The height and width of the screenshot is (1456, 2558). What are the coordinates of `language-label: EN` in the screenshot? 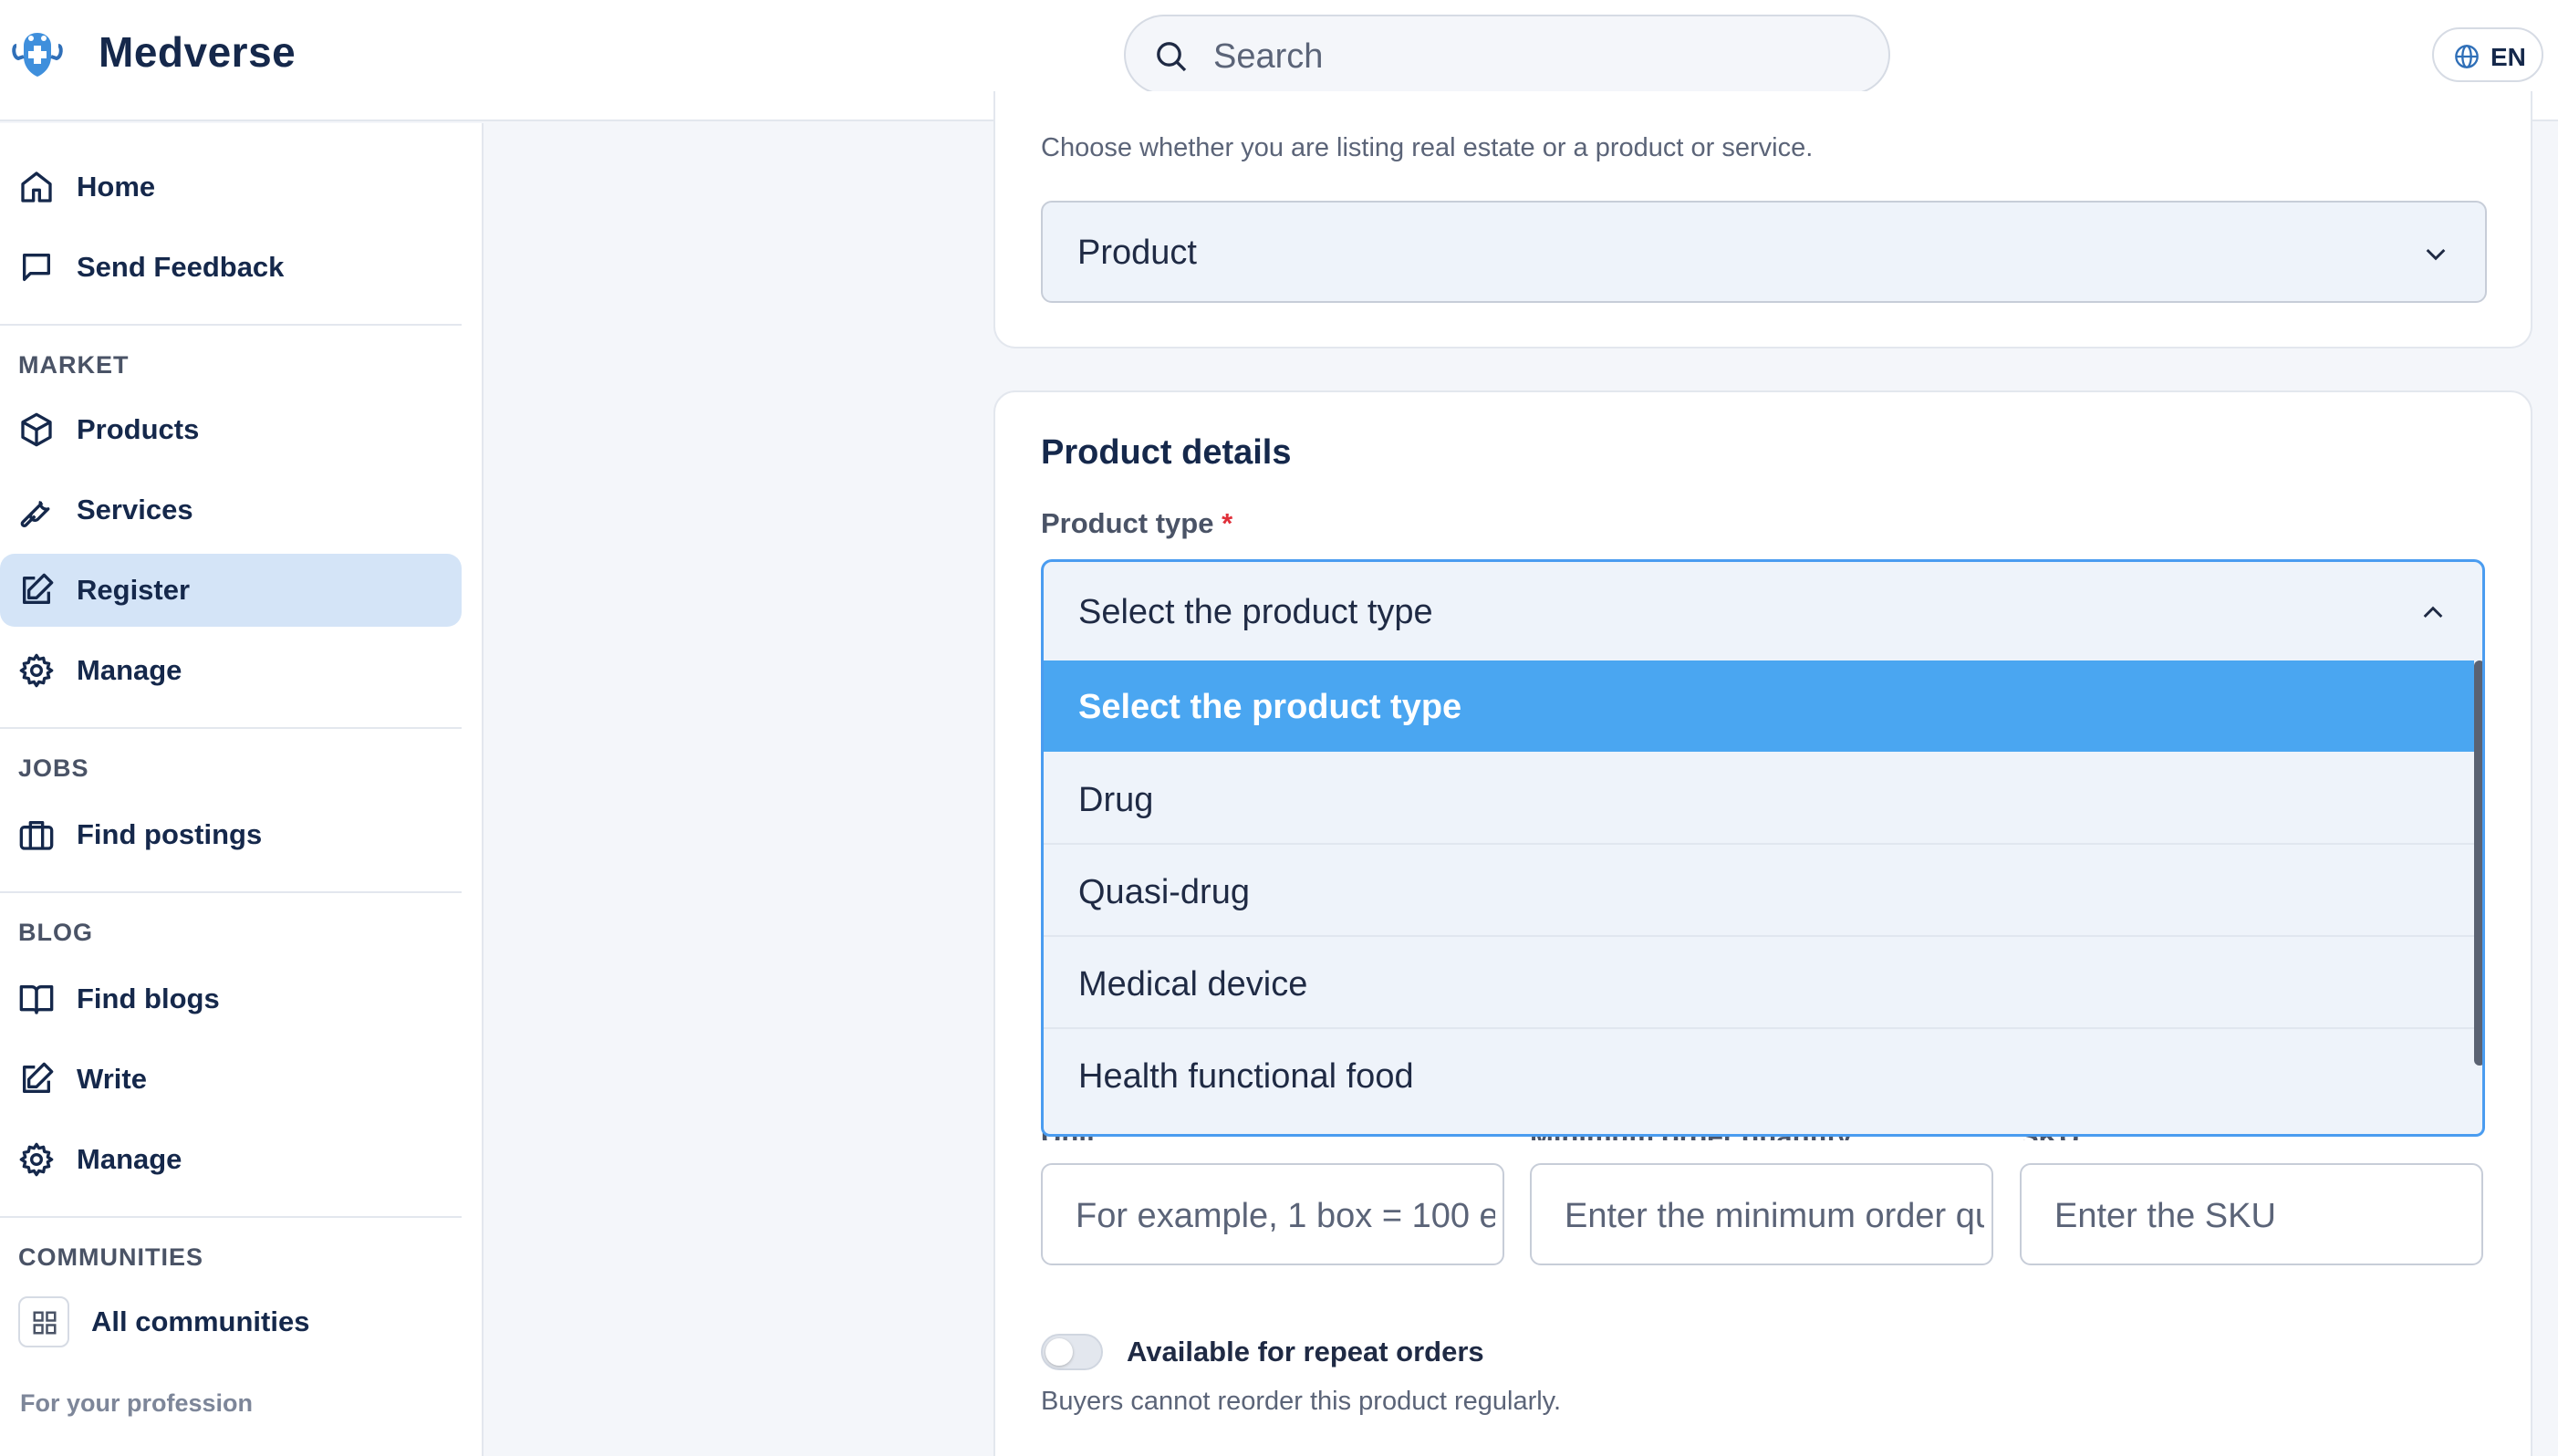 It's located at (2508, 57).